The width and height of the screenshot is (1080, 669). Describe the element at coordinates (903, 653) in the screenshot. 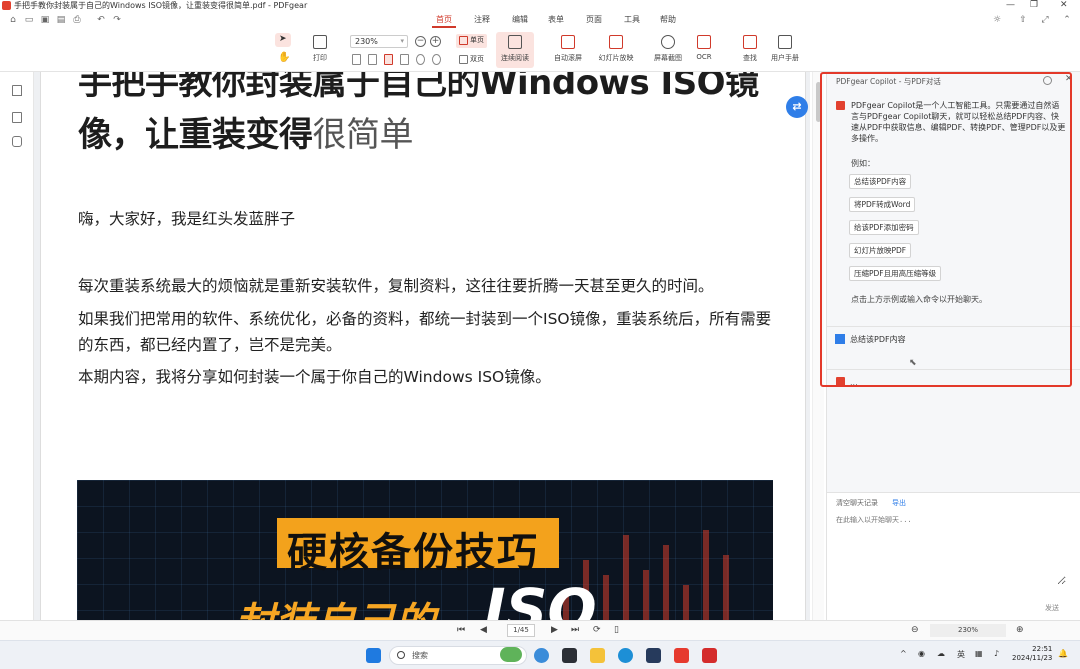

I see `tray-overflow-icon: ^` at that location.